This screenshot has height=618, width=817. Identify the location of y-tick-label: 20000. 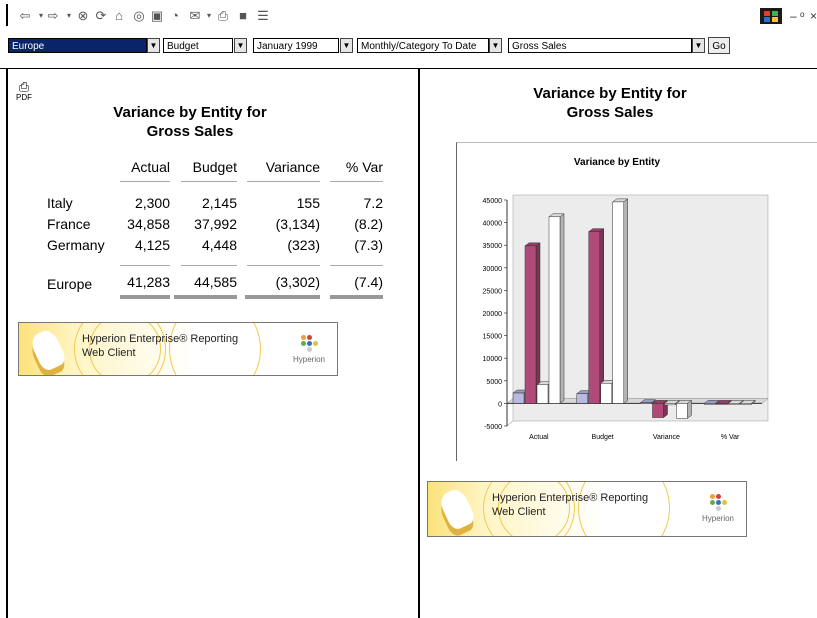
(493, 314).